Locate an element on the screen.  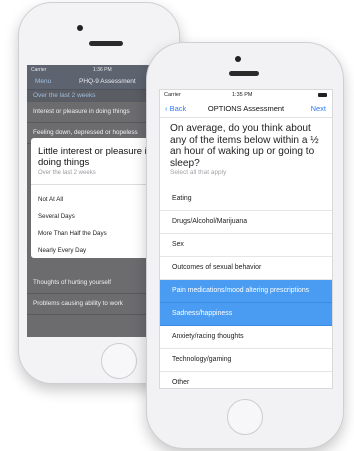
status-time: 1:35 PM is located at coordinates (242, 95).